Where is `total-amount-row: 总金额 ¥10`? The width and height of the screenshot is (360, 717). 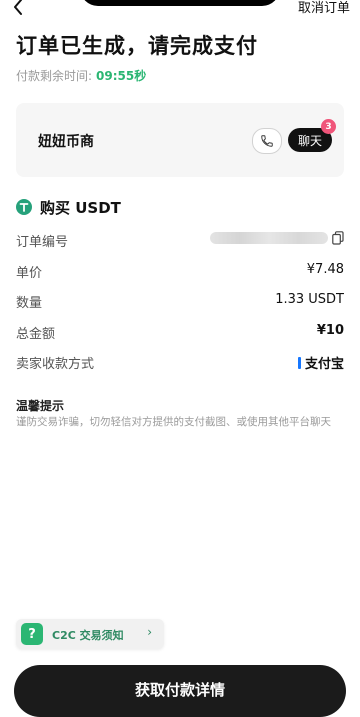
total-amount-row: 总金额 ¥10 is located at coordinates (180, 332).